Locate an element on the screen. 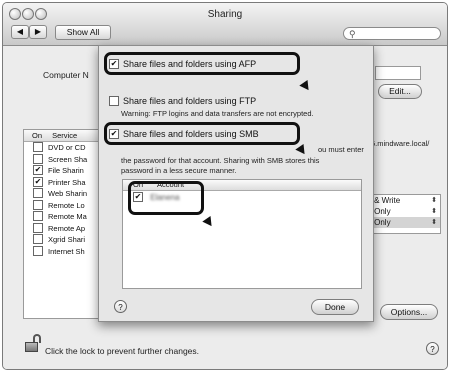 The image size is (450, 371). afp-highlight-box is located at coordinates (202, 63).